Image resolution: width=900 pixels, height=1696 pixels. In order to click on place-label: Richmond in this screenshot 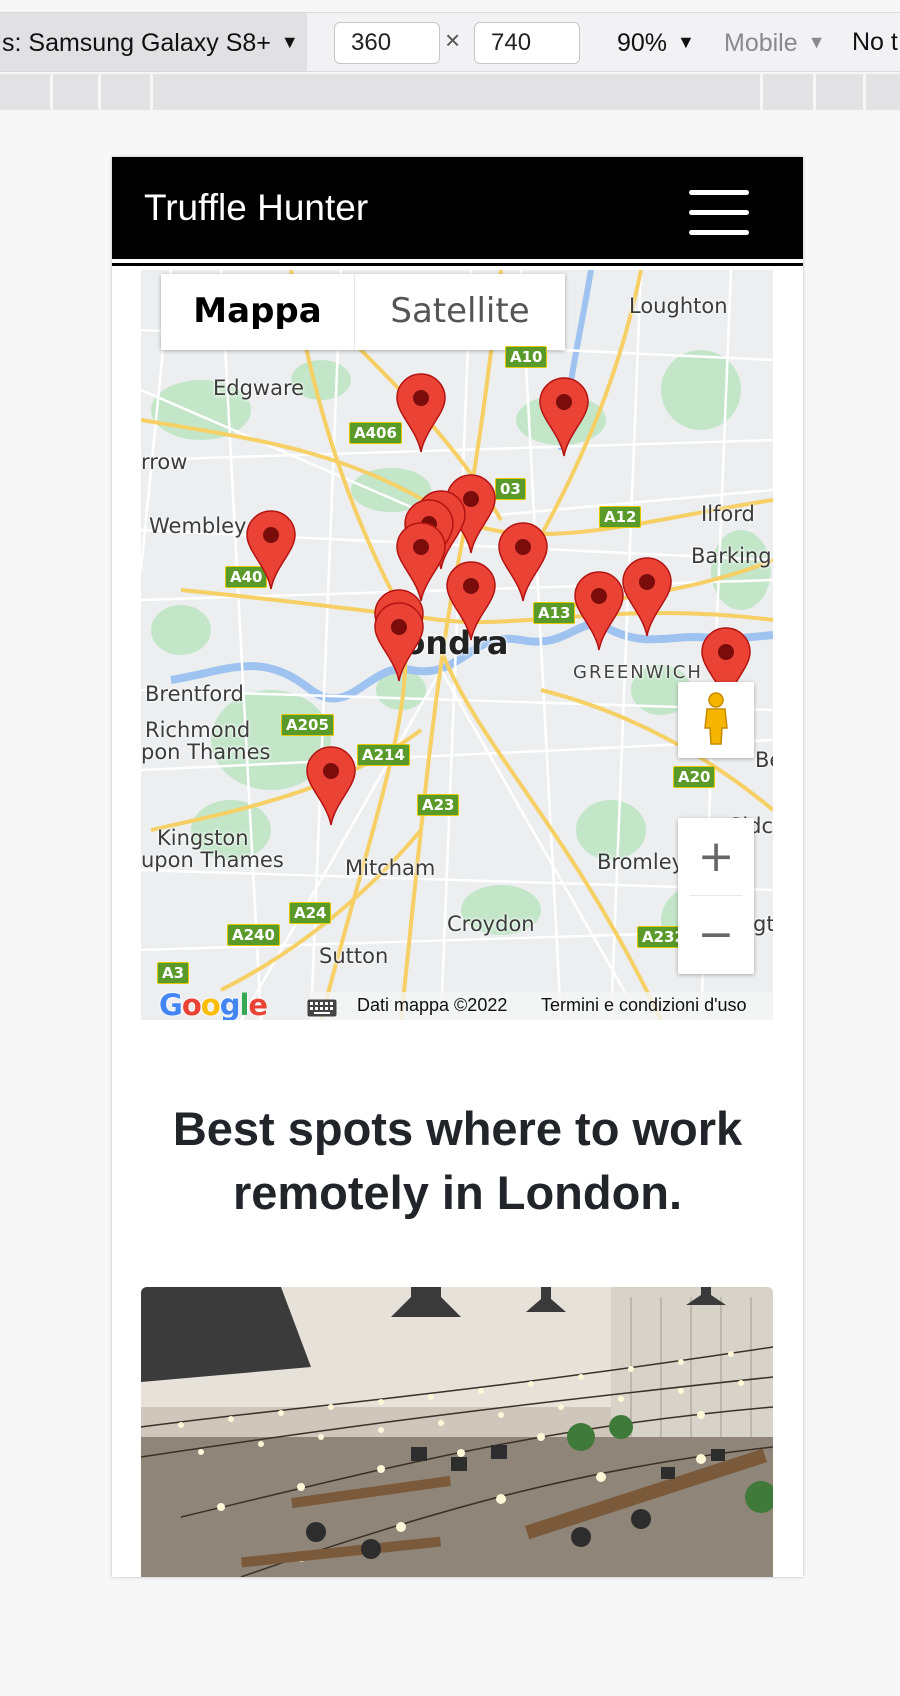, I will do `click(198, 730)`.